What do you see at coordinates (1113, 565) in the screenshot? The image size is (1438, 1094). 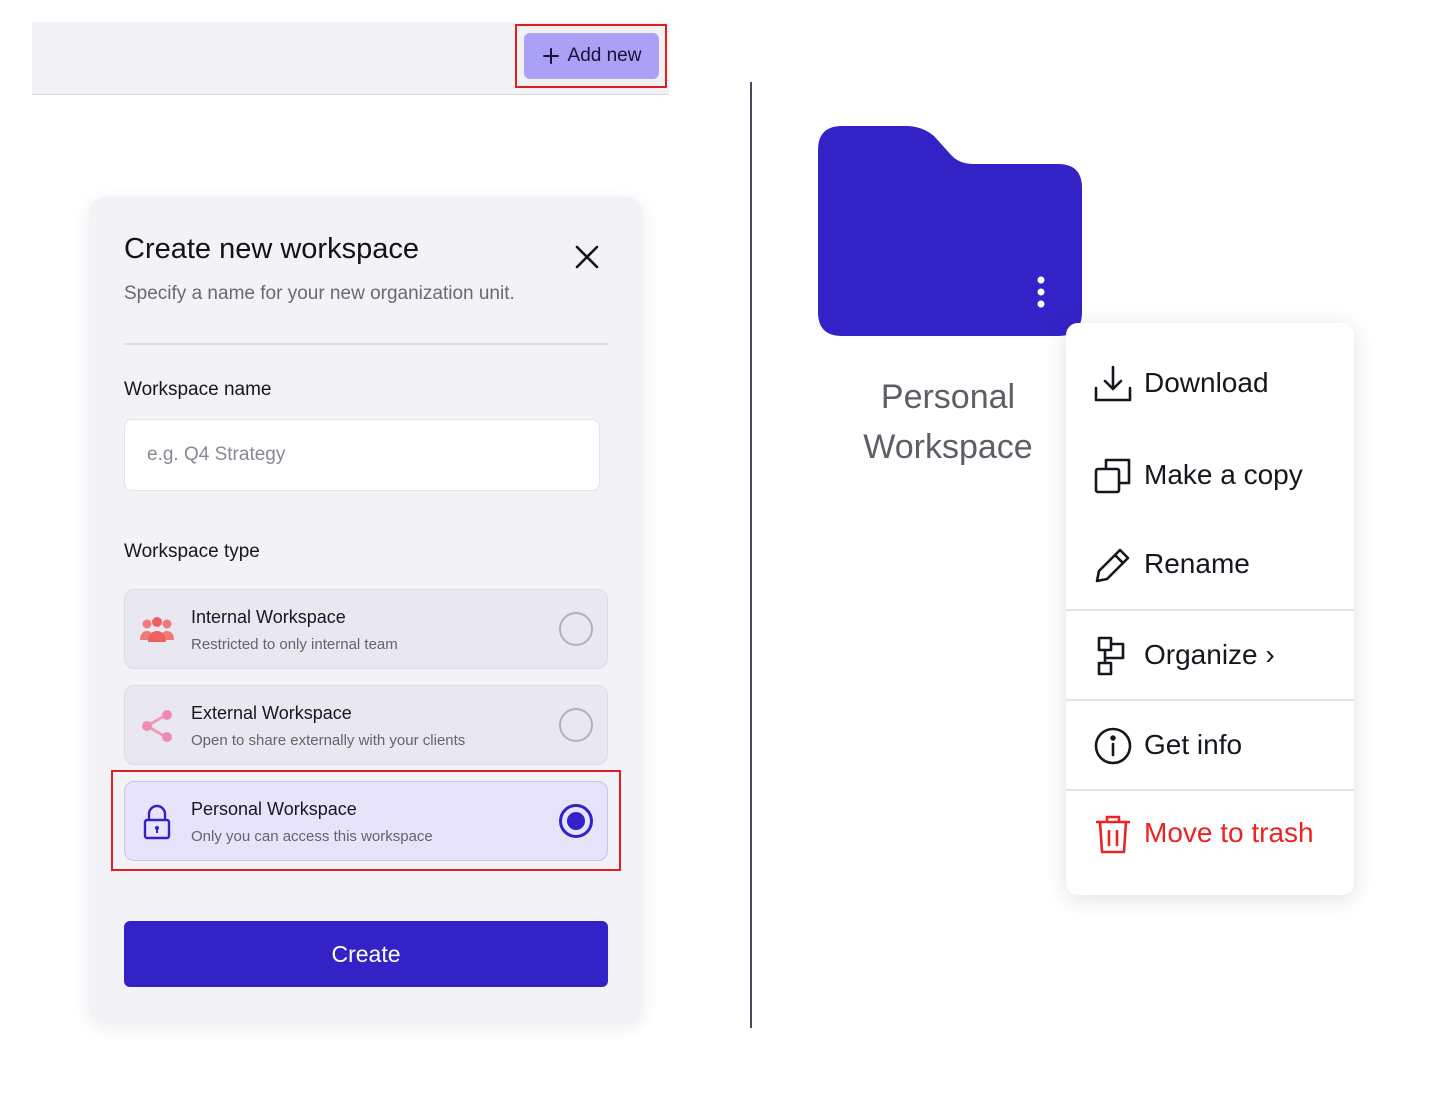 I see `pencil-icon` at bounding box center [1113, 565].